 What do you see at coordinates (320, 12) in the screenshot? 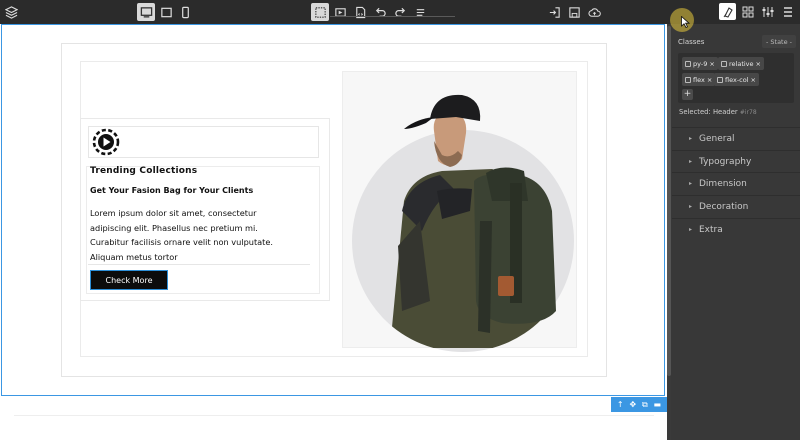
I see `outline-icon` at bounding box center [320, 12].